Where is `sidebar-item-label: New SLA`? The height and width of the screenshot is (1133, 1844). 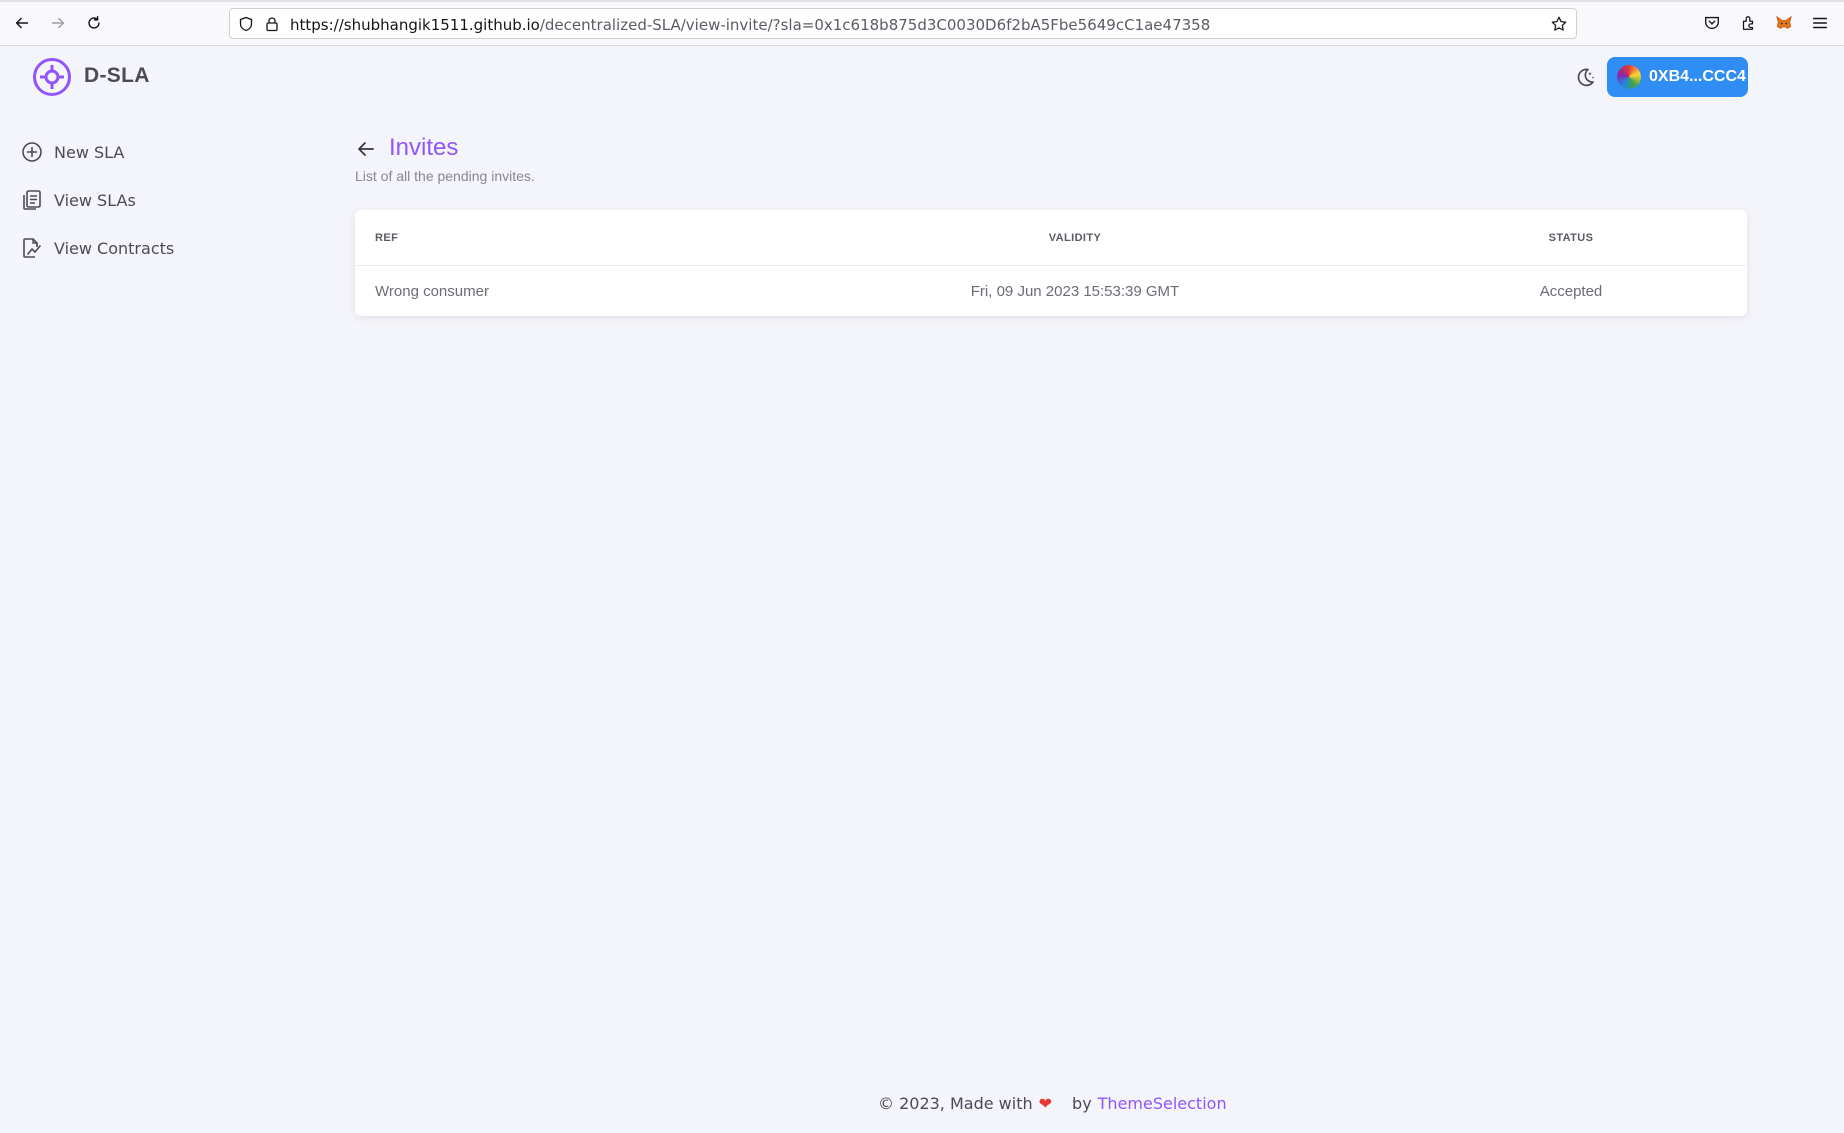 sidebar-item-label: New SLA is located at coordinates (89, 152).